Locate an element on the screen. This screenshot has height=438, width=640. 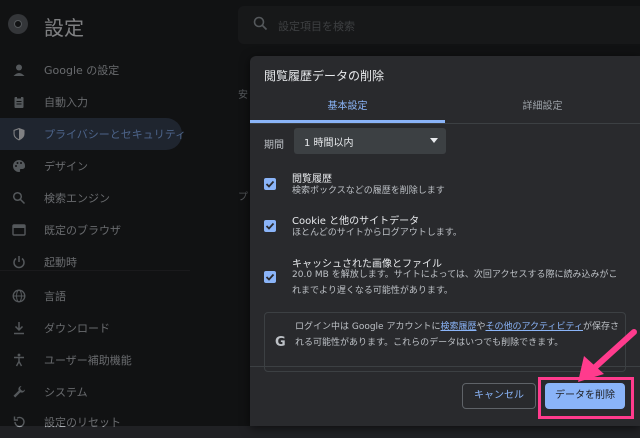
cache-checkbox is located at coordinates (270, 277).